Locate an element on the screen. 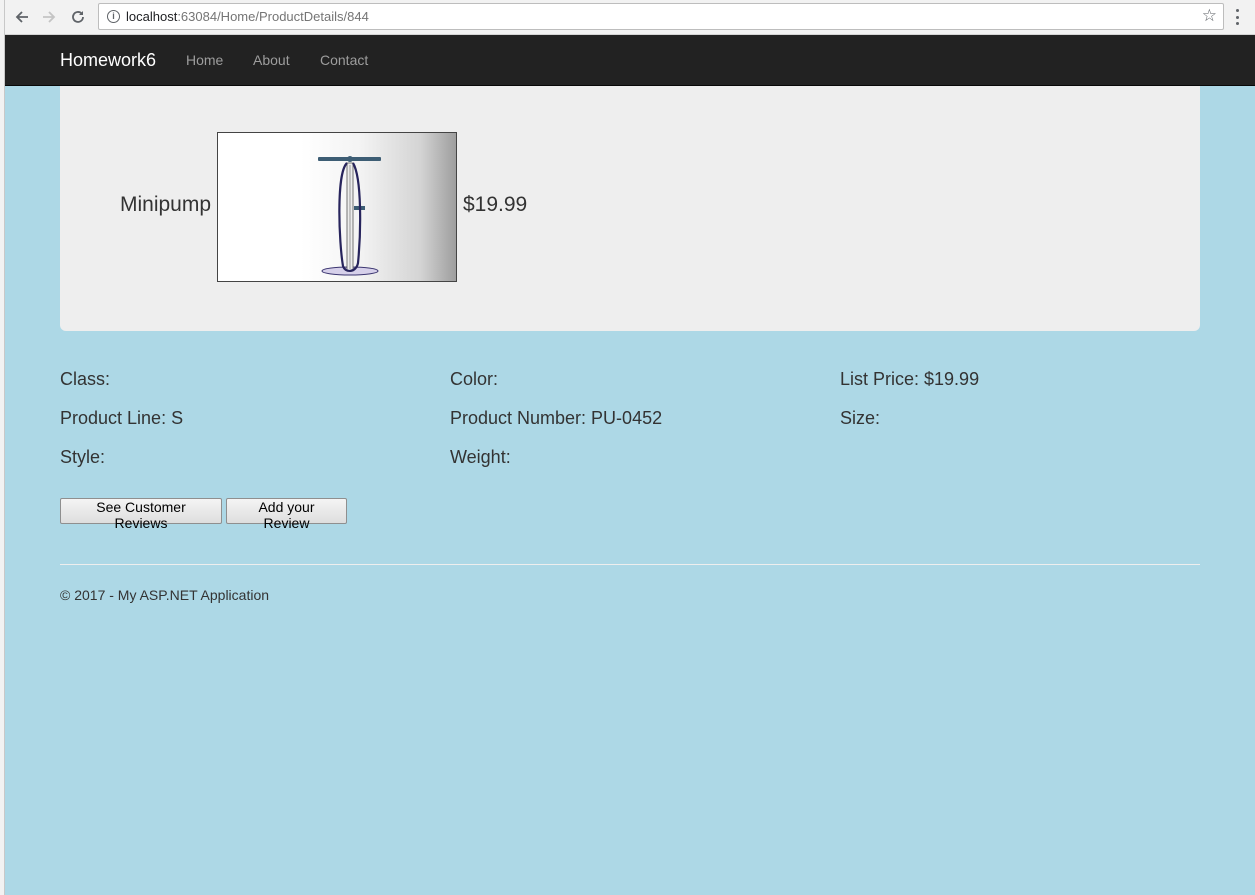 This screenshot has height=895, width=1255. add-review-button: Add your Review is located at coordinates (286, 514).